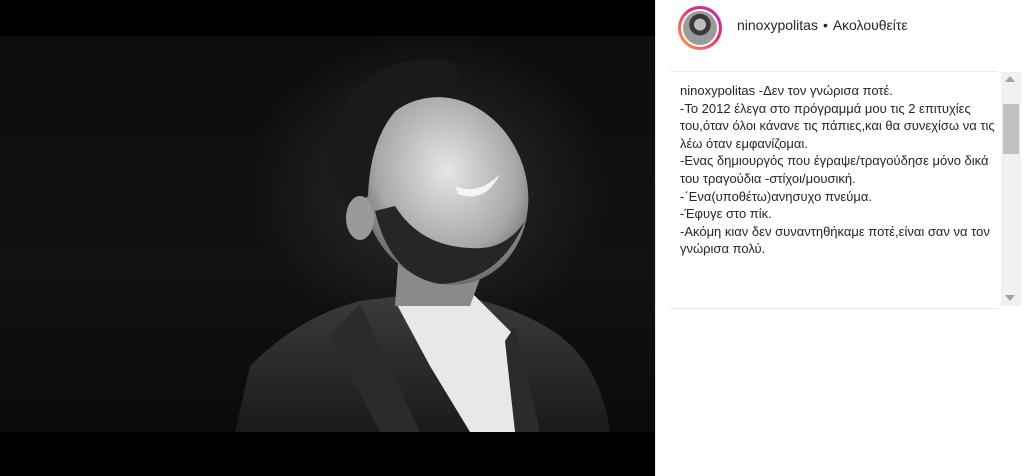  I want to click on following-button: Ακολουθείτε, so click(870, 25).